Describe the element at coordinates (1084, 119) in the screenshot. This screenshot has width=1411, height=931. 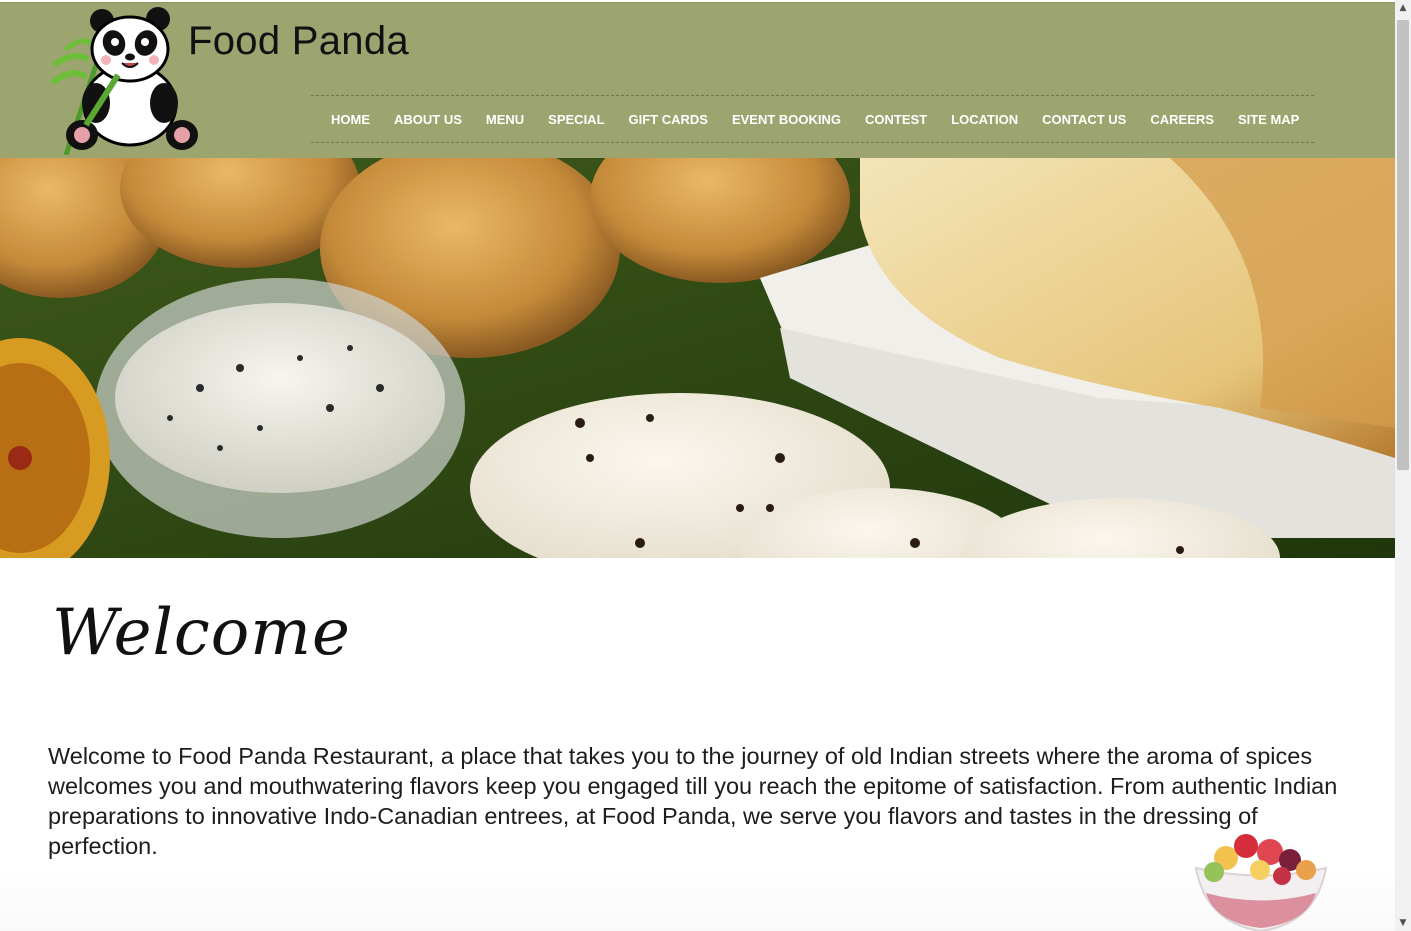
I see `nav-contact-us: CONTACT US` at that location.